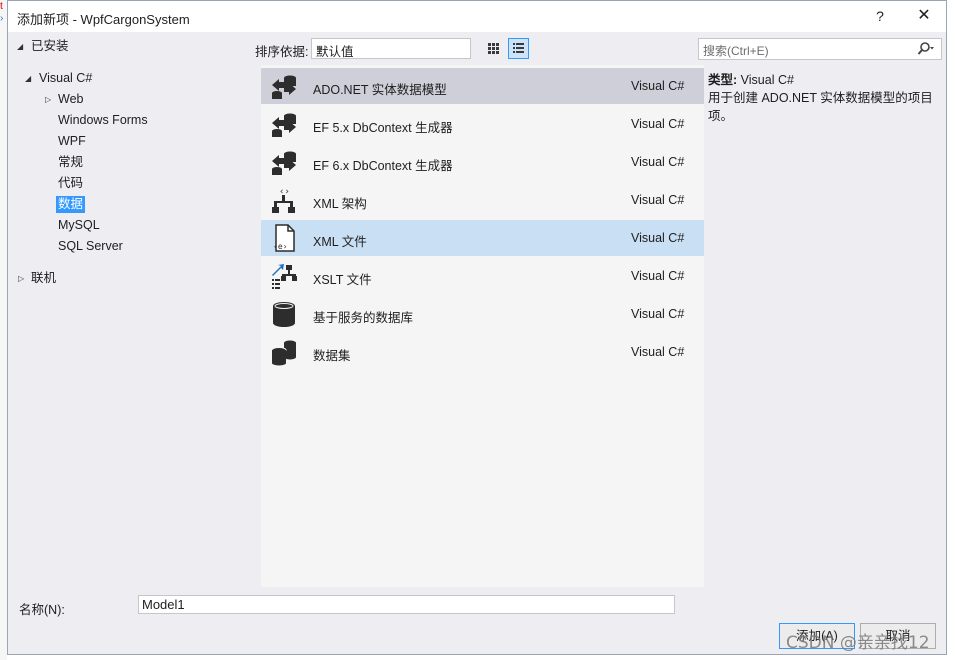  I want to click on list-item: ‹e› XML 文件 Visual C#, so click(482, 238).